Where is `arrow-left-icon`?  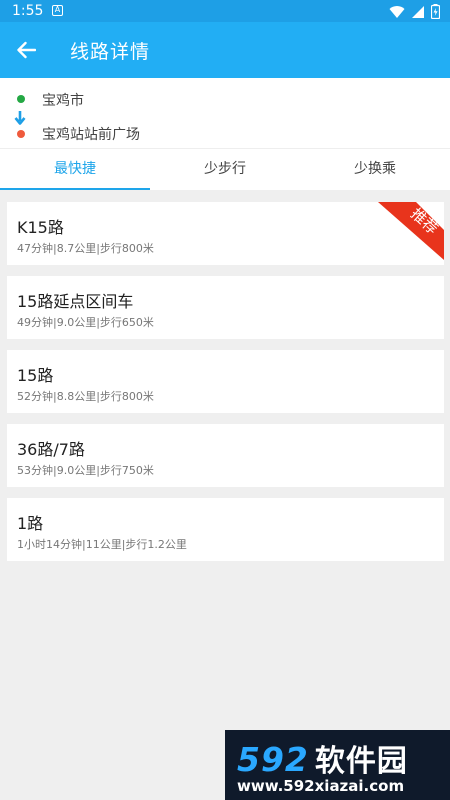 arrow-left-icon is located at coordinates (26, 50).